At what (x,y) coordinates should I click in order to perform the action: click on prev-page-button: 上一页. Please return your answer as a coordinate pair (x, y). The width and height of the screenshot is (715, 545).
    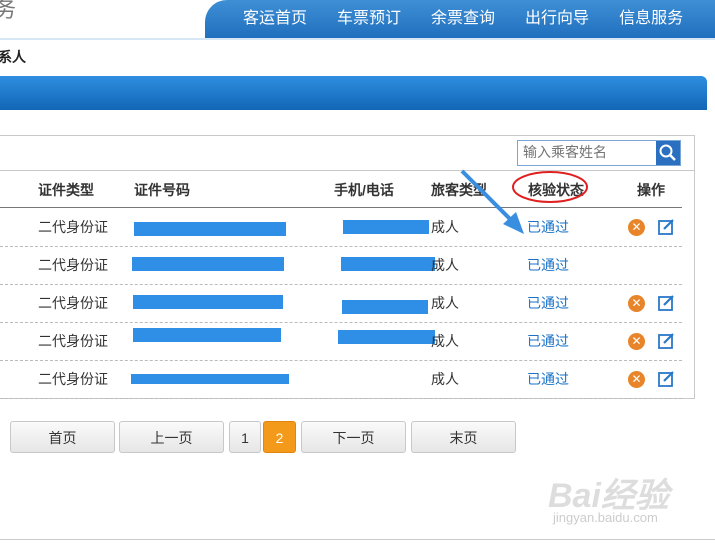
    Looking at the image, I should click on (171, 437).